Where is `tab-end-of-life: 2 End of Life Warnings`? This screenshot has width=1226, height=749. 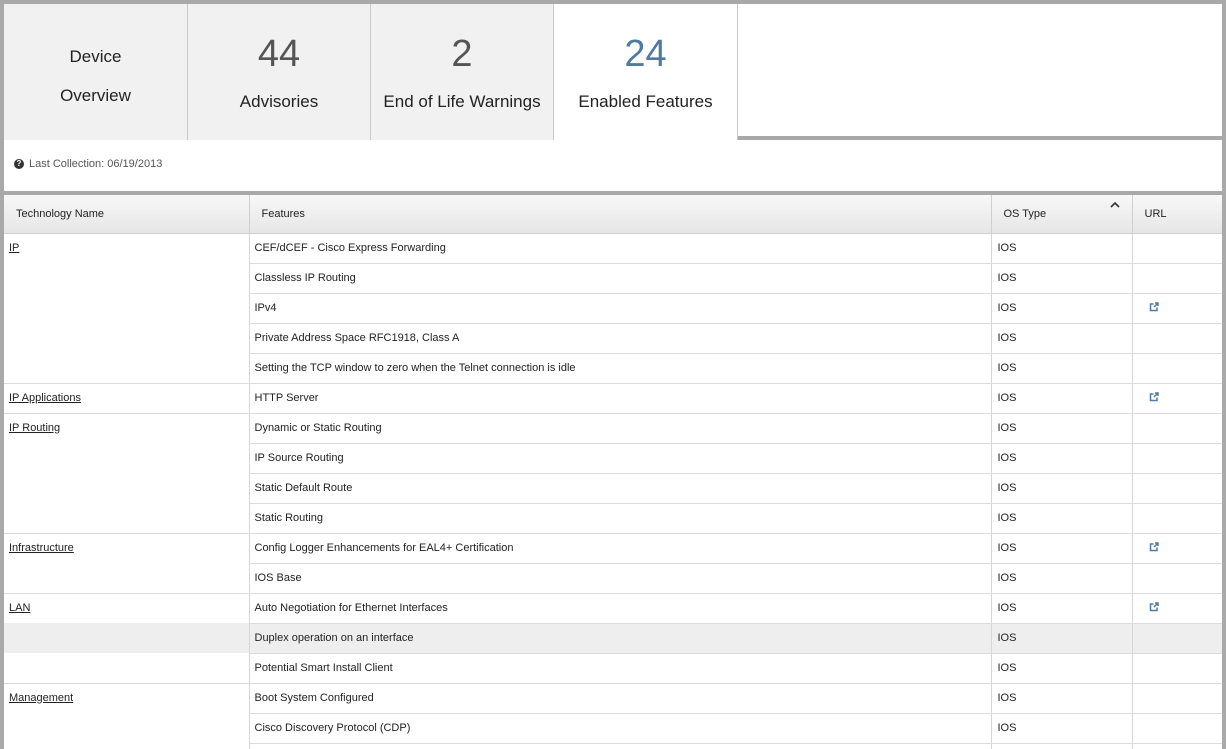
tab-end-of-life: 2 End of Life Warnings is located at coordinates (462, 72).